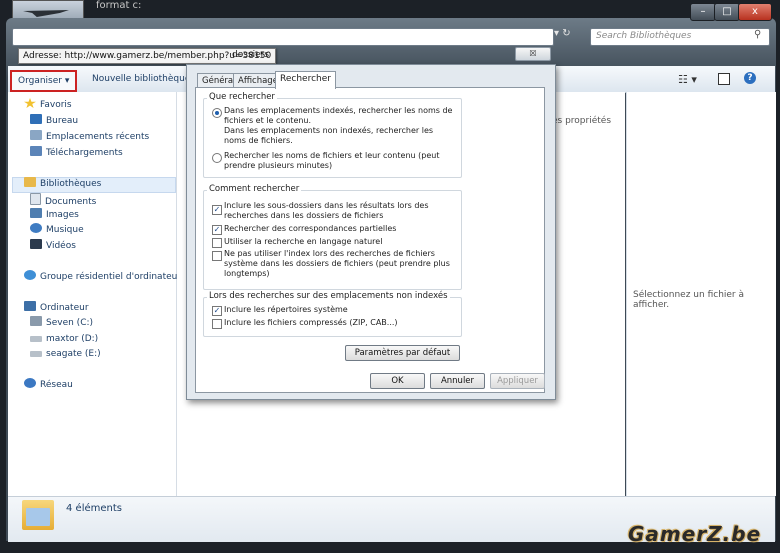  What do you see at coordinates (242, 97) in the screenshot?
I see `group-title: Que rechercher` at bounding box center [242, 97].